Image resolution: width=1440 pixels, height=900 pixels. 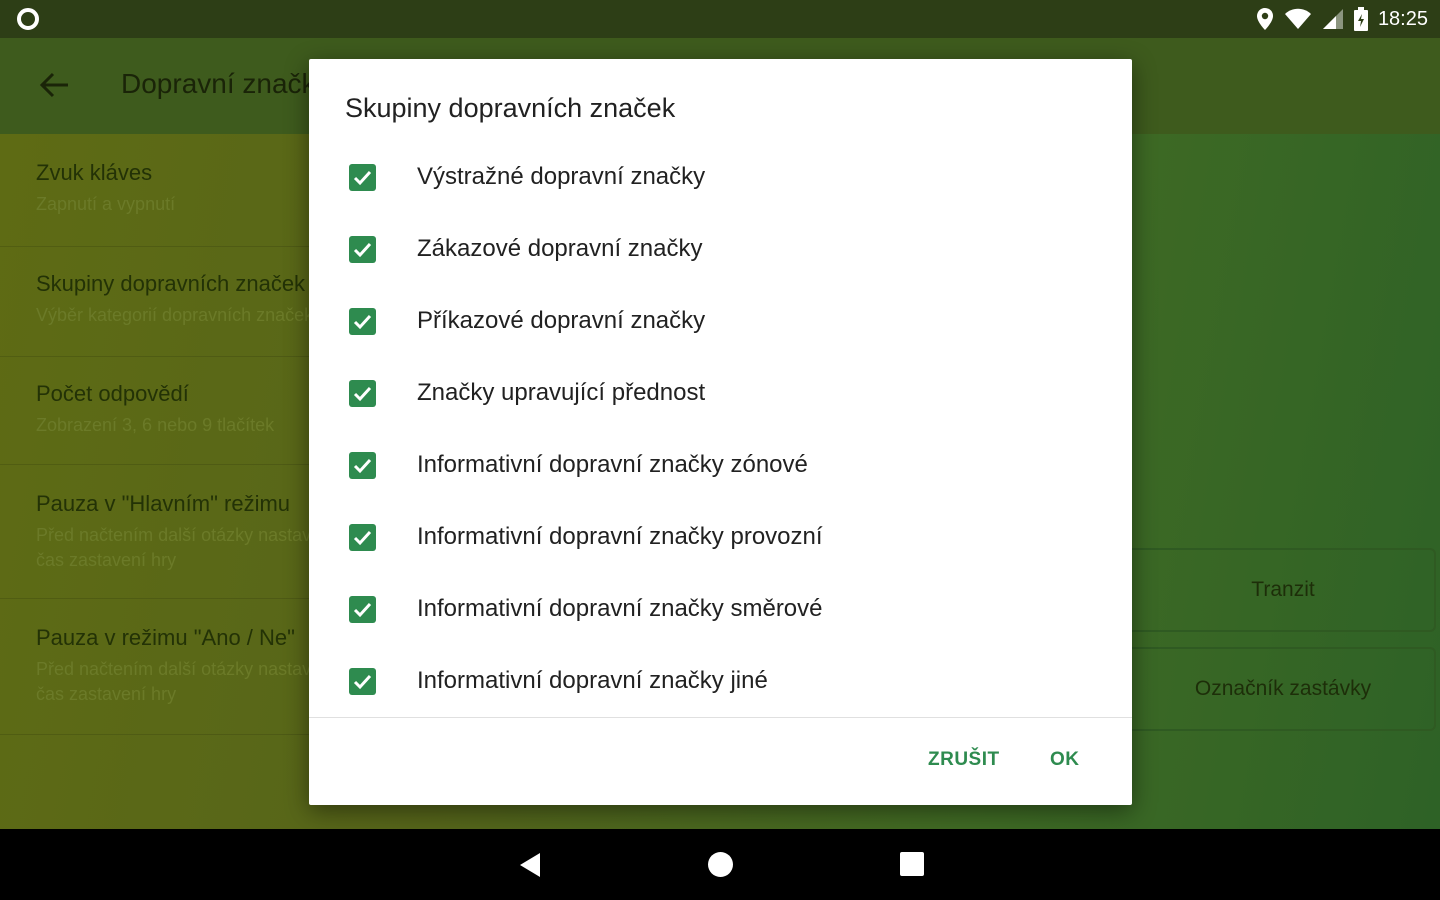 What do you see at coordinates (165, 637) in the screenshot?
I see `settings-item-title: Pauza v režimu "Ano / Ne"` at bounding box center [165, 637].